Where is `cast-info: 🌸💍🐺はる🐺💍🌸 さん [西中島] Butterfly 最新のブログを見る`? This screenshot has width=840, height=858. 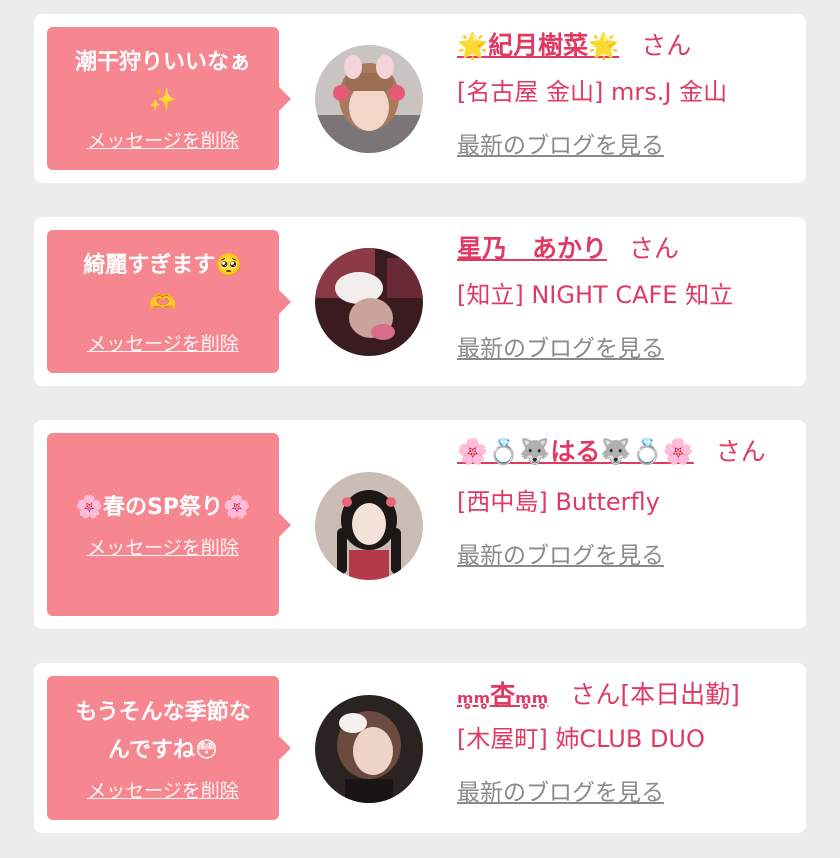 cast-info: 🌸💍🐺はる🐺💍🌸 さん [西中島] Butterfly 最新のブログを見る is located at coordinates (622, 502).